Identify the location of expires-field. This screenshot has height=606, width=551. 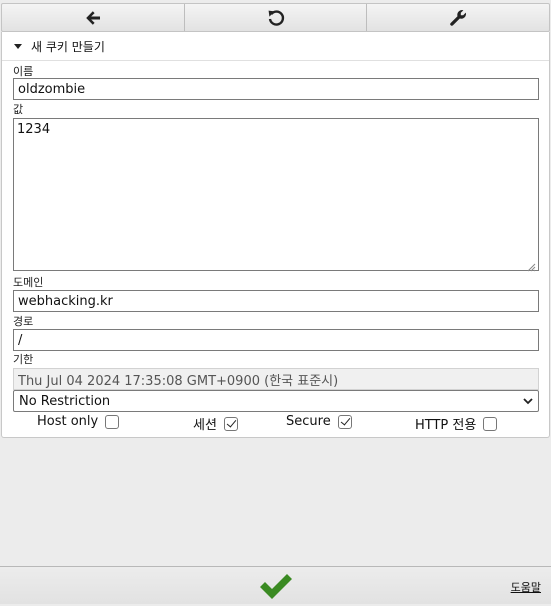
(276, 379).